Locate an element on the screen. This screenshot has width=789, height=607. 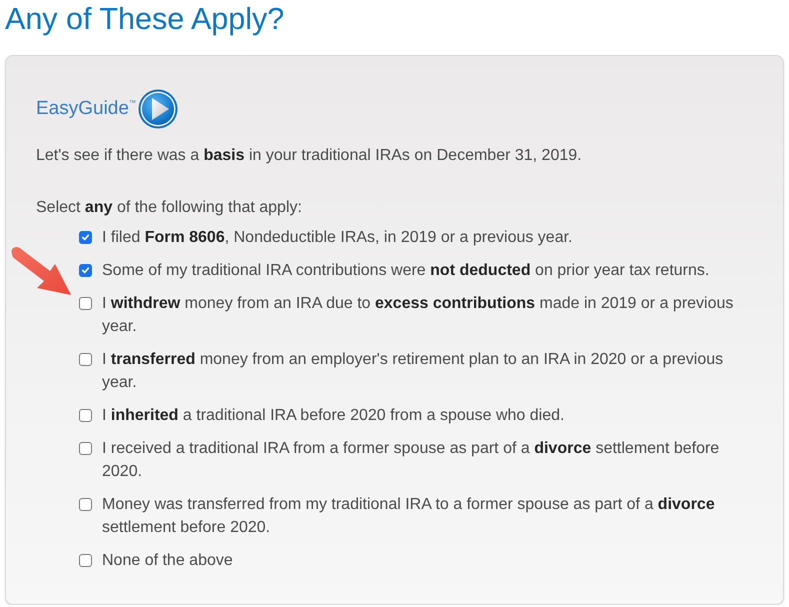
option-label: I received a traditional IRA from a former spouse as part of a divorce settlement before 2020. is located at coordinates (420, 460).